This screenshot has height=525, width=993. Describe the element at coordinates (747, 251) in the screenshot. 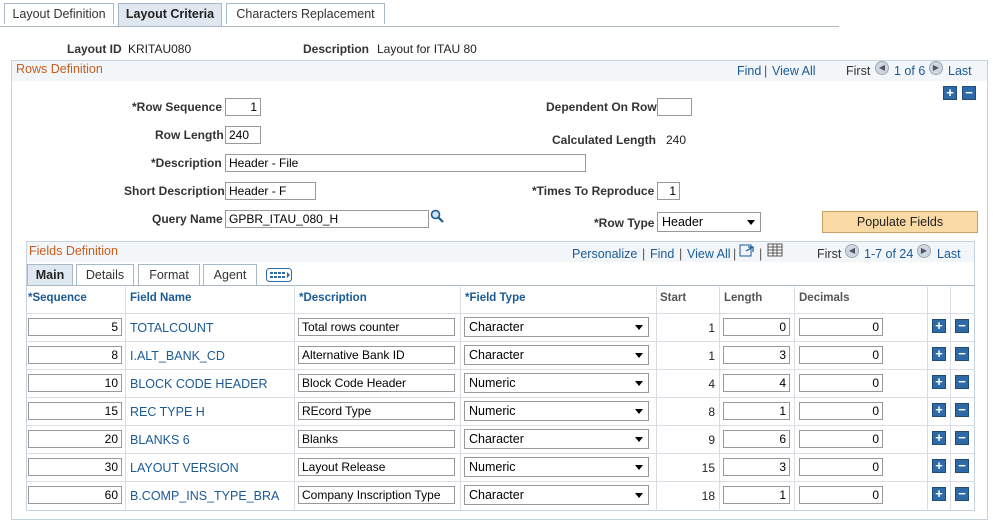

I see `zoom-icon` at that location.